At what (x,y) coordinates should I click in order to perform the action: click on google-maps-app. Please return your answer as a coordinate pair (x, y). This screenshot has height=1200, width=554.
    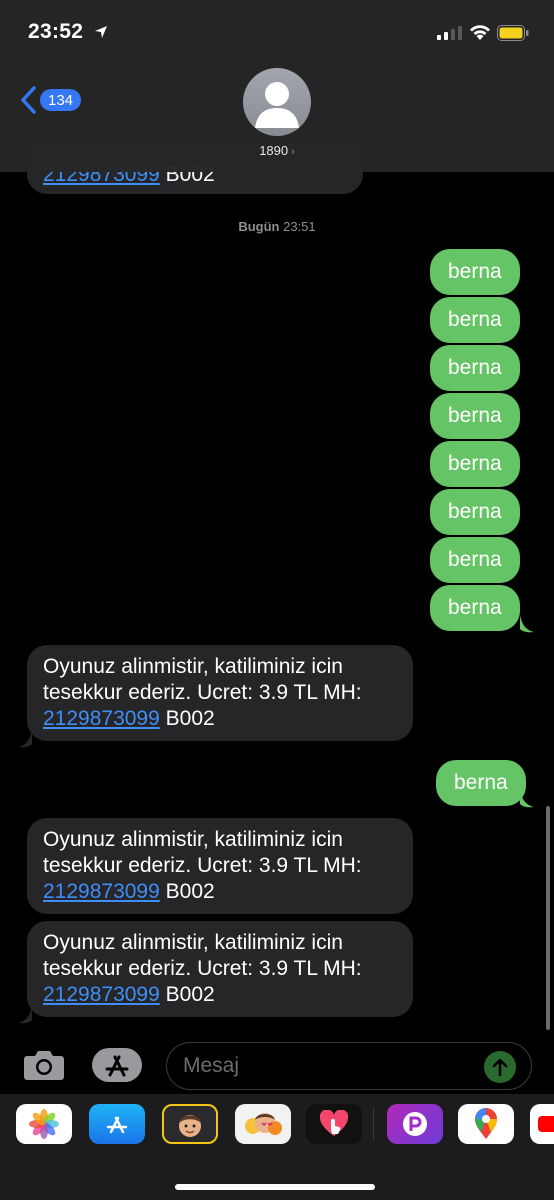
    Looking at the image, I should click on (486, 1124).